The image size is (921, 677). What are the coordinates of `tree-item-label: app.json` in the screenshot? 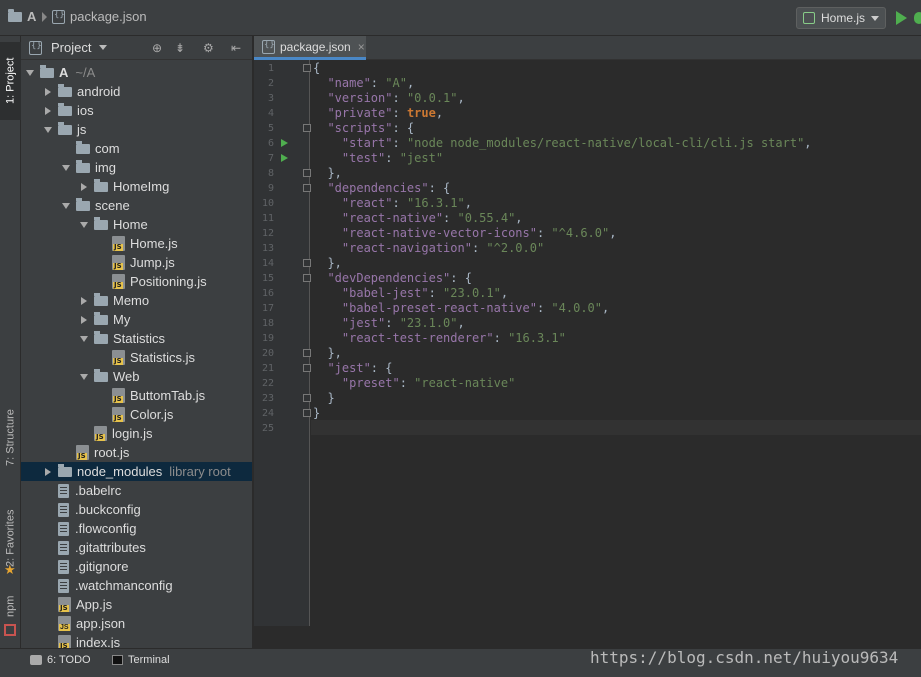 It's located at (101, 623).